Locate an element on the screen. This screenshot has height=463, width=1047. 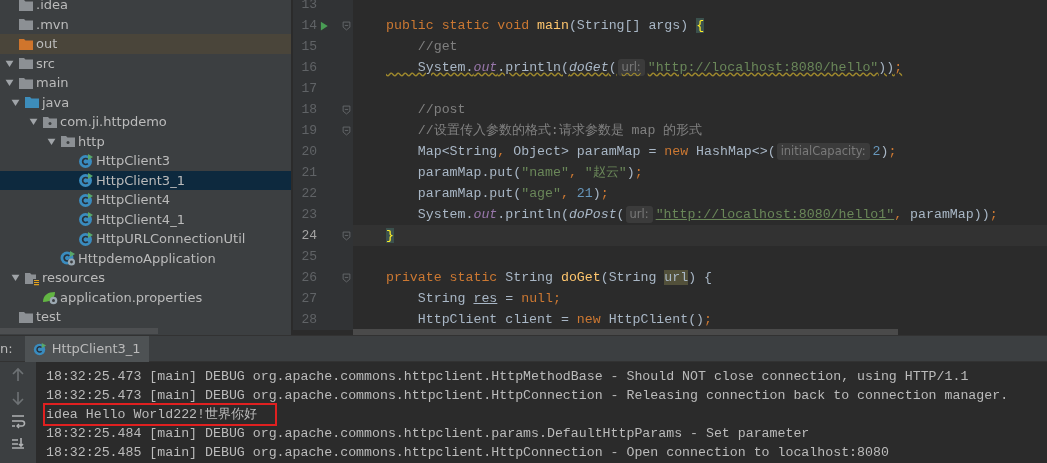
scroll-to-end-icon is located at coordinates (18, 444).